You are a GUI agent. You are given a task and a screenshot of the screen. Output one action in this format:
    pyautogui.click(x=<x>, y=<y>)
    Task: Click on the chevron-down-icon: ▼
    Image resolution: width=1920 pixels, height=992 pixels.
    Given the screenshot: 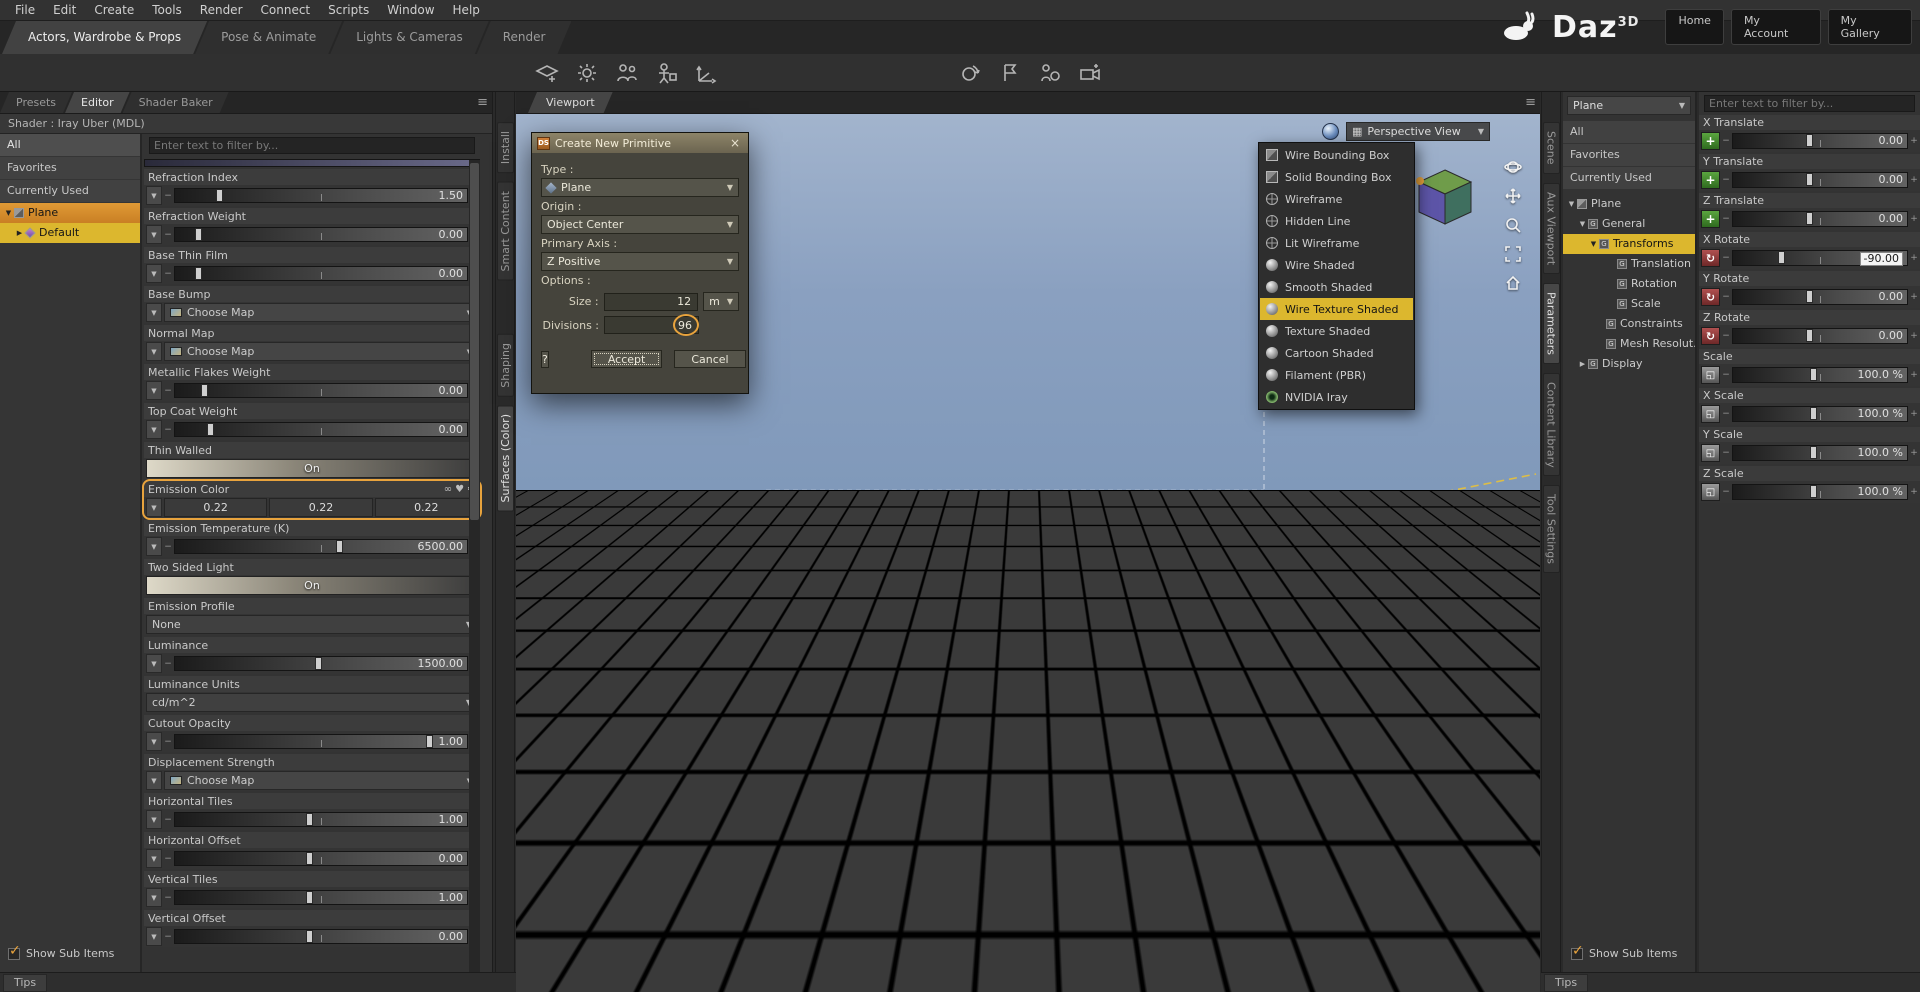 What is the action you would take?
    pyautogui.click(x=154, y=741)
    